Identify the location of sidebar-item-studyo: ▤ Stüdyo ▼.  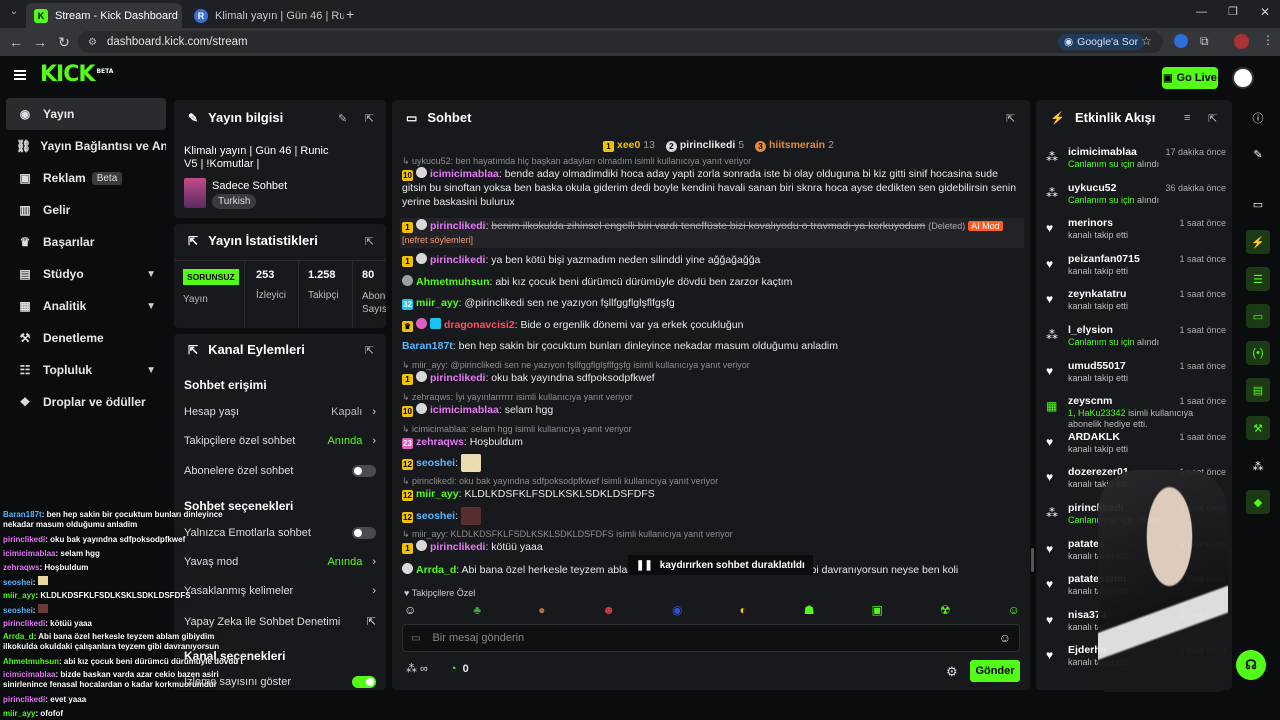
(86, 274).